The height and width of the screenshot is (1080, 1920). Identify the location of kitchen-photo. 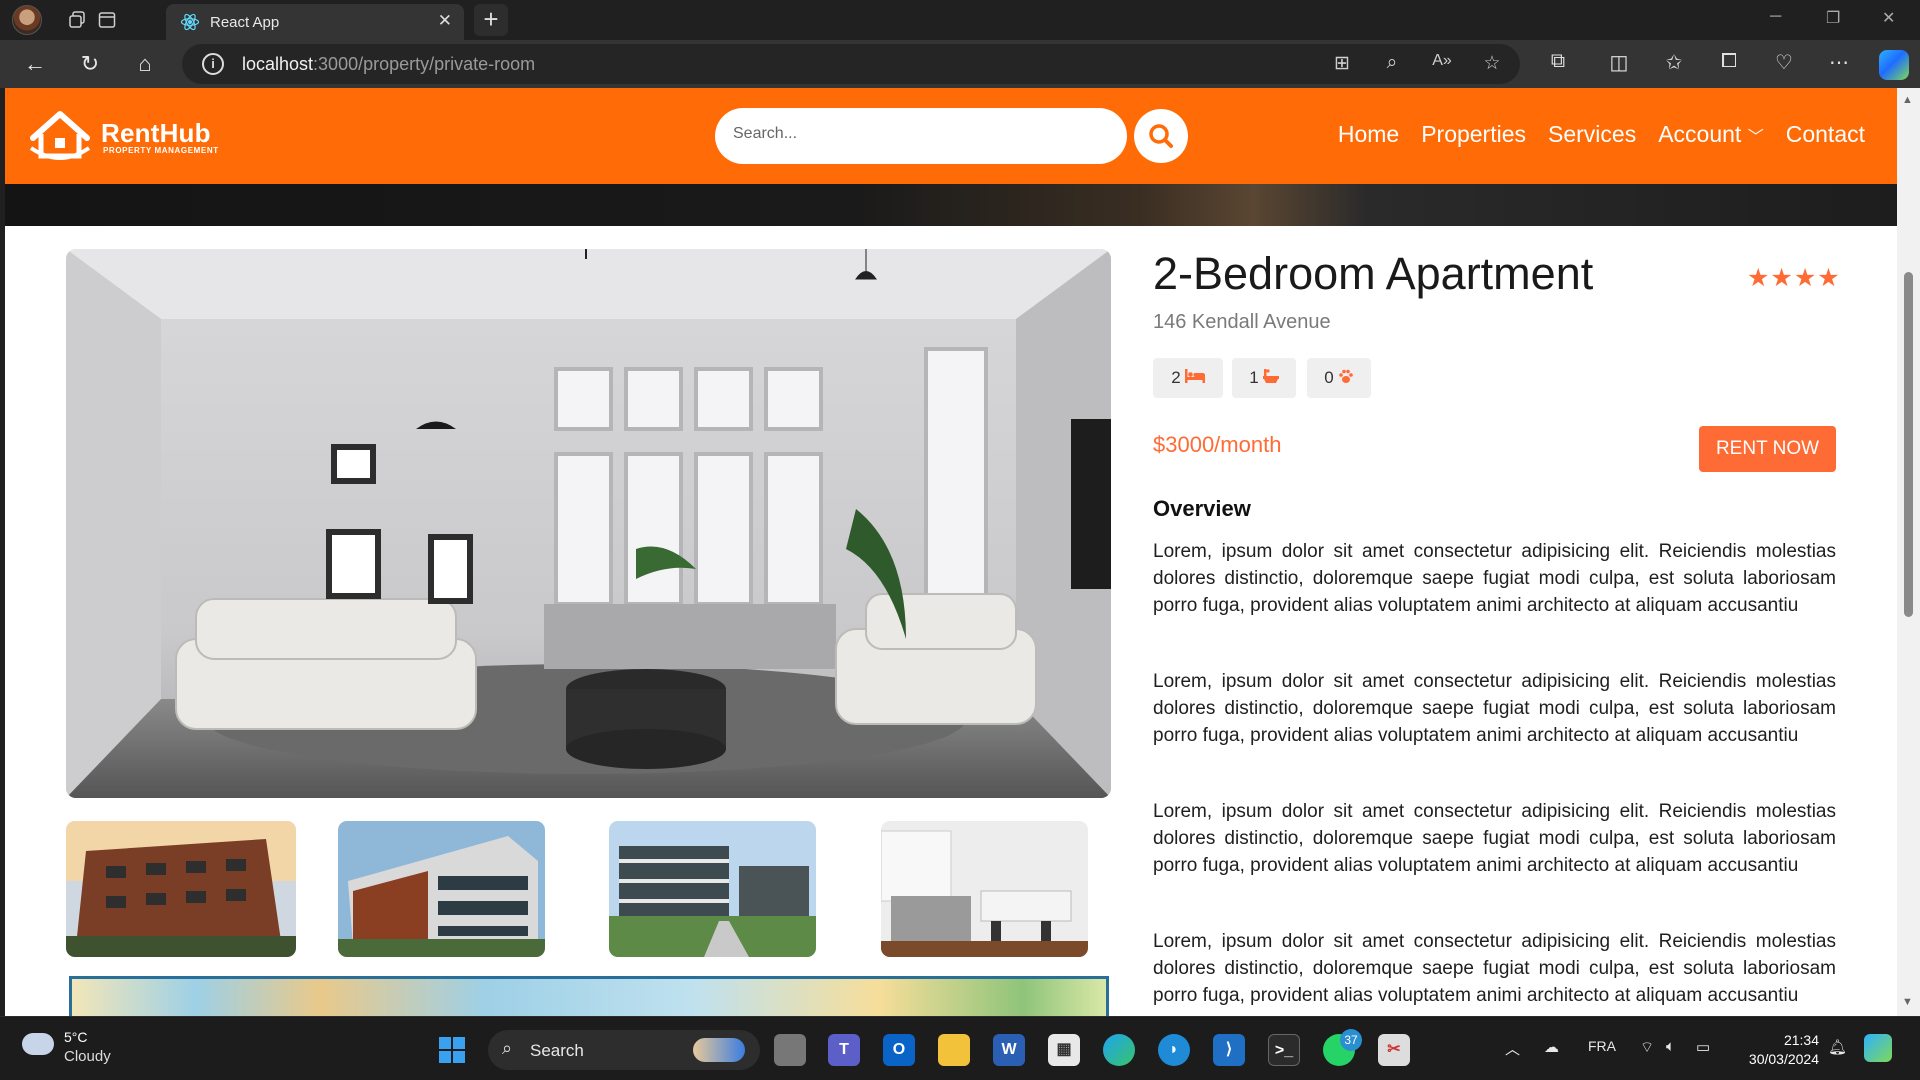
(984, 889).